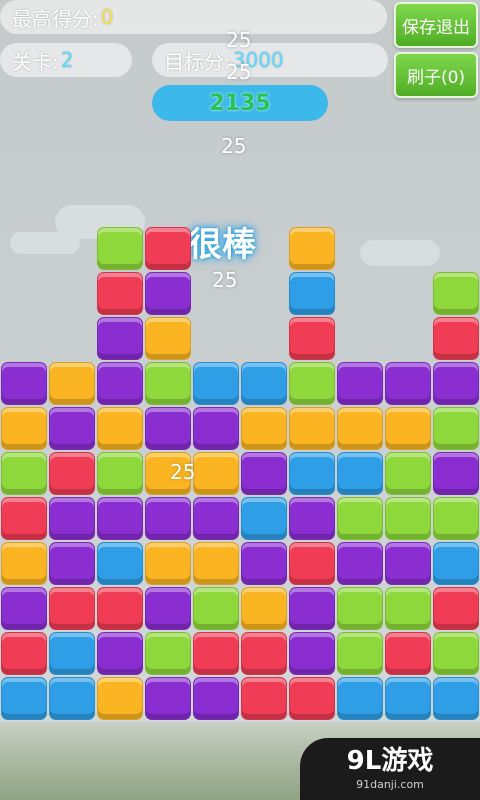  What do you see at coordinates (436, 25) in the screenshot?
I see `save-exit-button: 保存退出` at bounding box center [436, 25].